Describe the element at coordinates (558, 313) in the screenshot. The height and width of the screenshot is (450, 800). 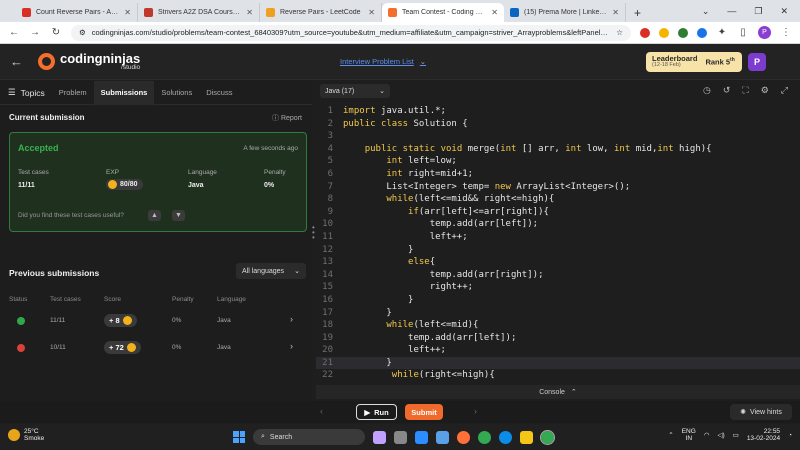
I see `code-line: 17 }` at that location.